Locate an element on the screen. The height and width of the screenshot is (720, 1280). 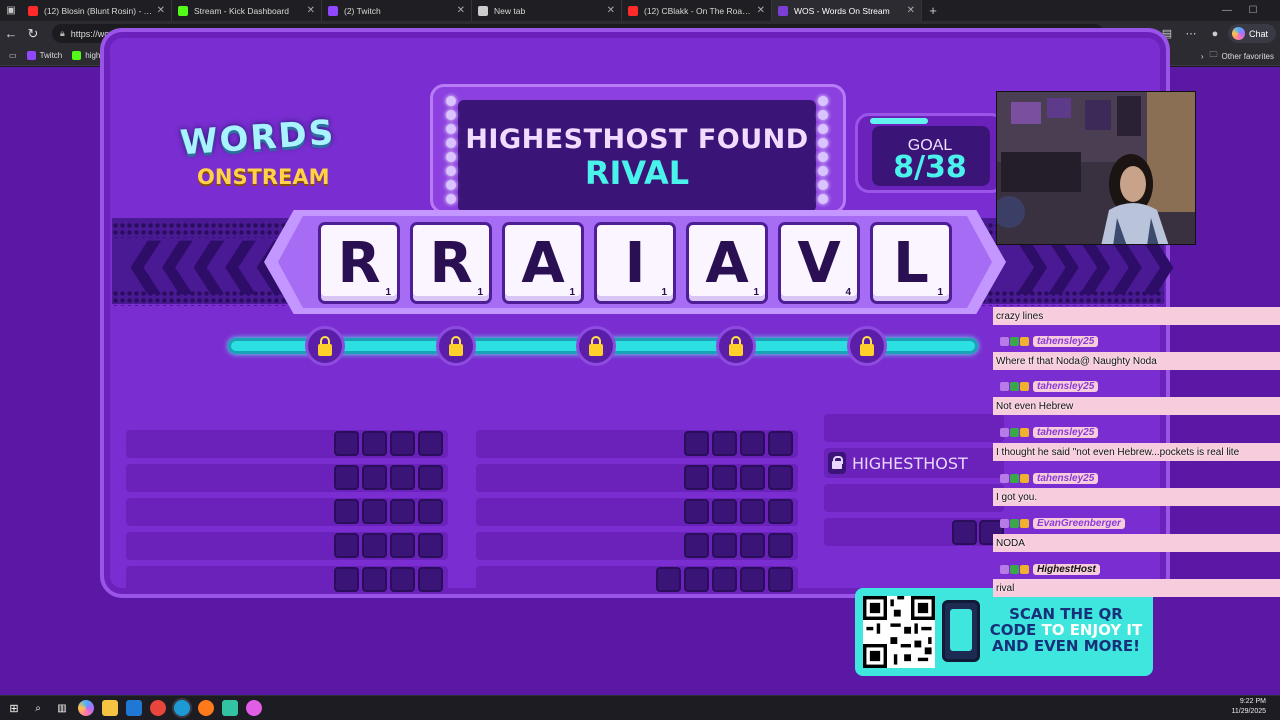
browser-tab: WOS - Words On Stream ✕ is located at coordinates (847, 10).